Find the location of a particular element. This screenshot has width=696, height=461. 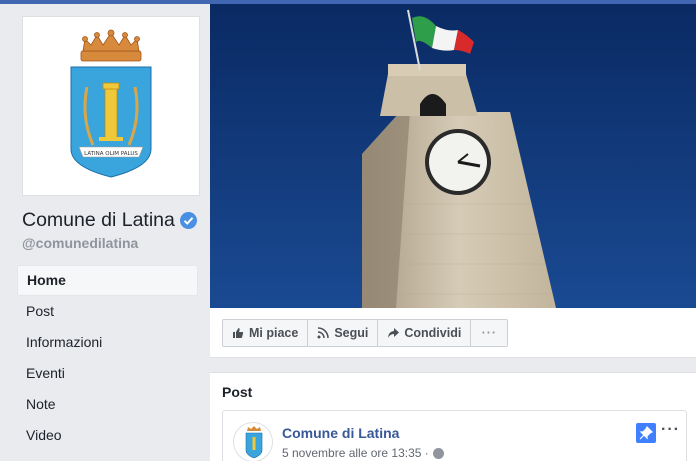

sidebar-item-home: Home is located at coordinates (107, 280).